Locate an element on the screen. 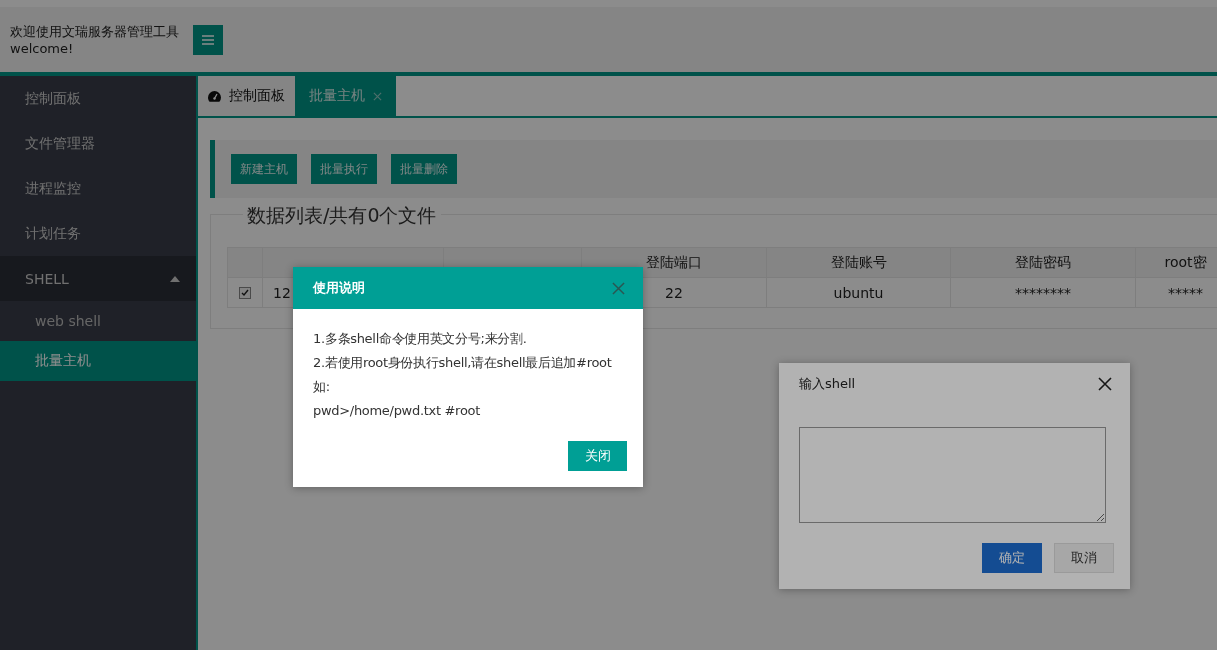  menu-button is located at coordinates (208, 39).